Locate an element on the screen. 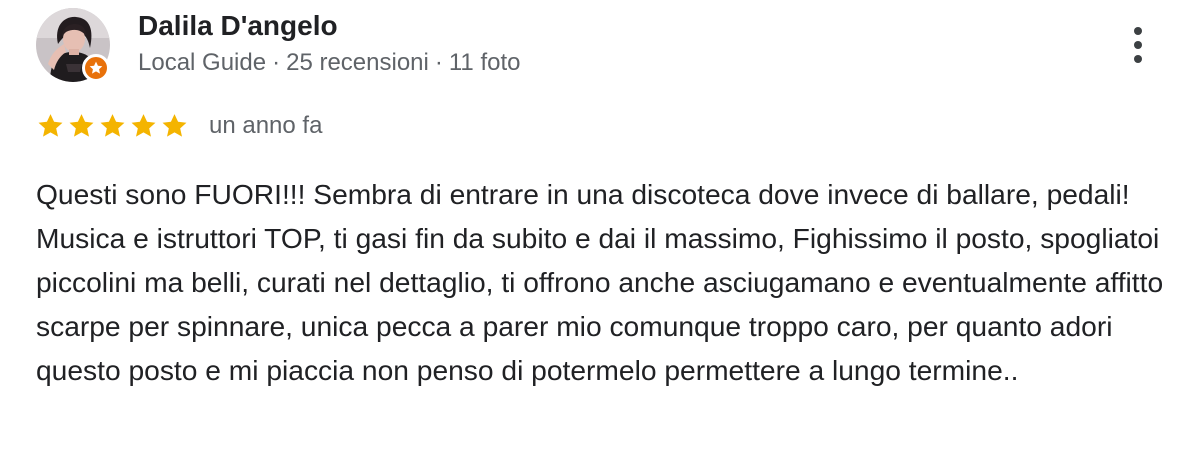 This screenshot has width=1200, height=470. local-guide-star-icon is located at coordinates (96, 67).